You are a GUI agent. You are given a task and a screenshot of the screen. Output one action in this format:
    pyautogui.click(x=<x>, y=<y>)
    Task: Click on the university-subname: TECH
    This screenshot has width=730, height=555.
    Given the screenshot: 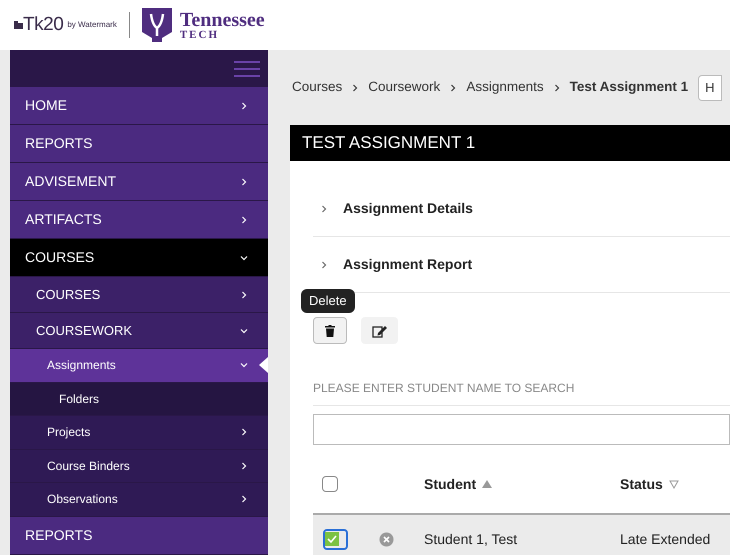 What is the action you would take?
    pyautogui.click(x=200, y=35)
    